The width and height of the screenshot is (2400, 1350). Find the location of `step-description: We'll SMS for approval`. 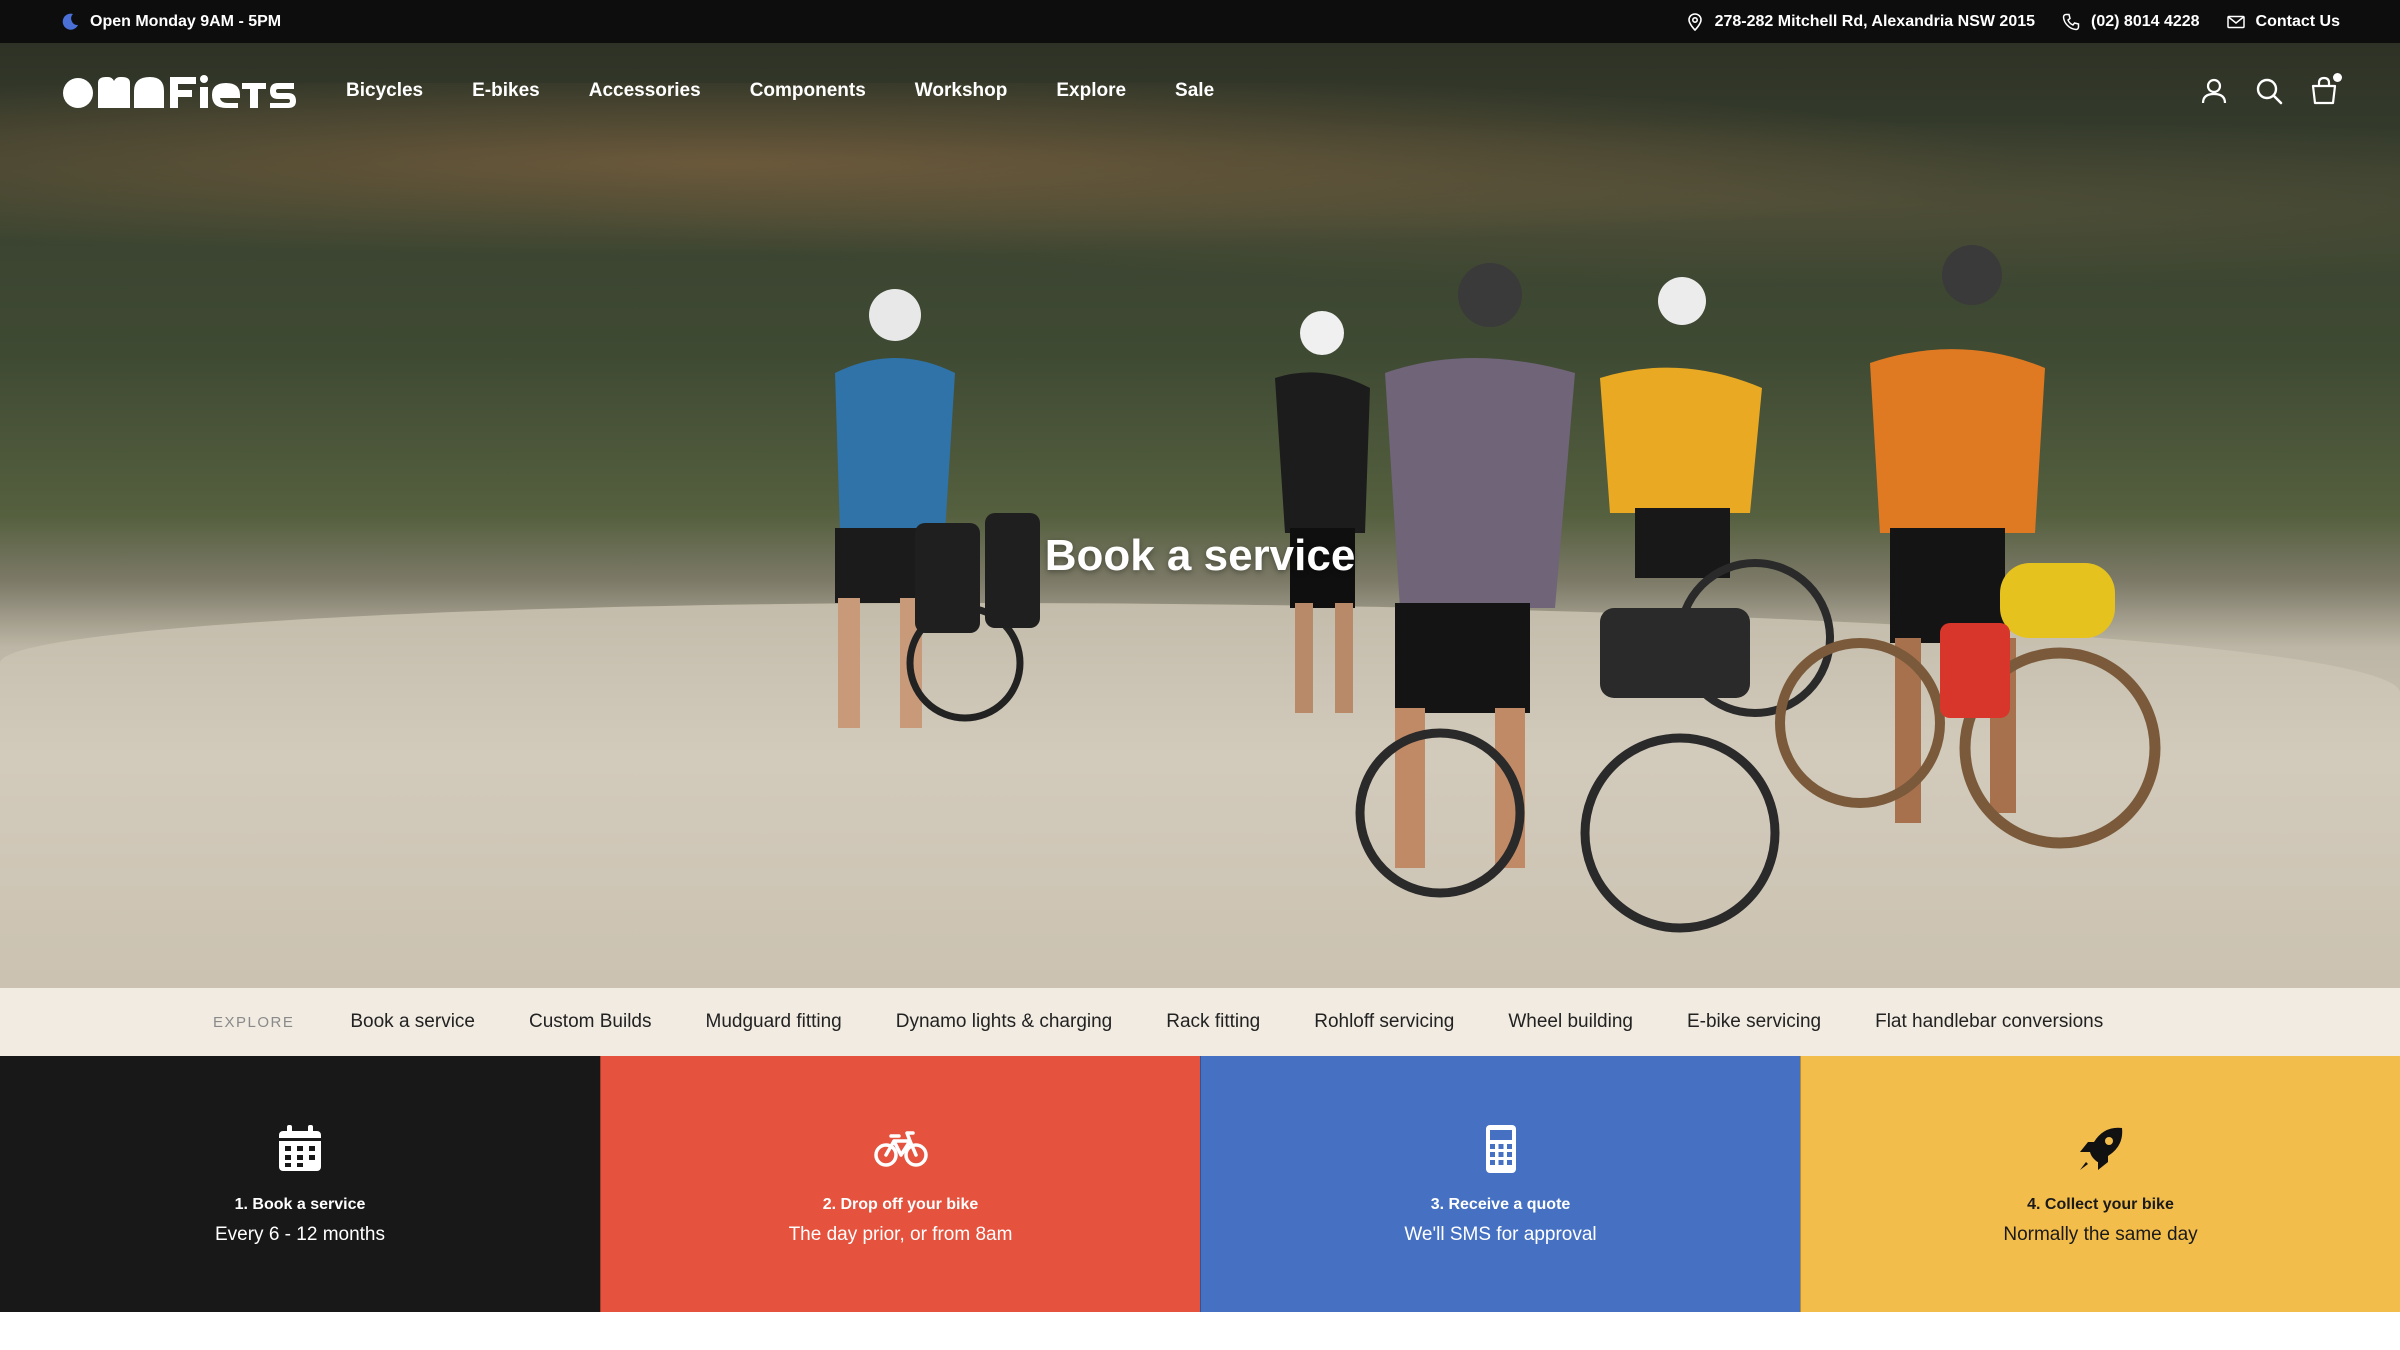

step-description: We'll SMS for approval is located at coordinates (1500, 1234).